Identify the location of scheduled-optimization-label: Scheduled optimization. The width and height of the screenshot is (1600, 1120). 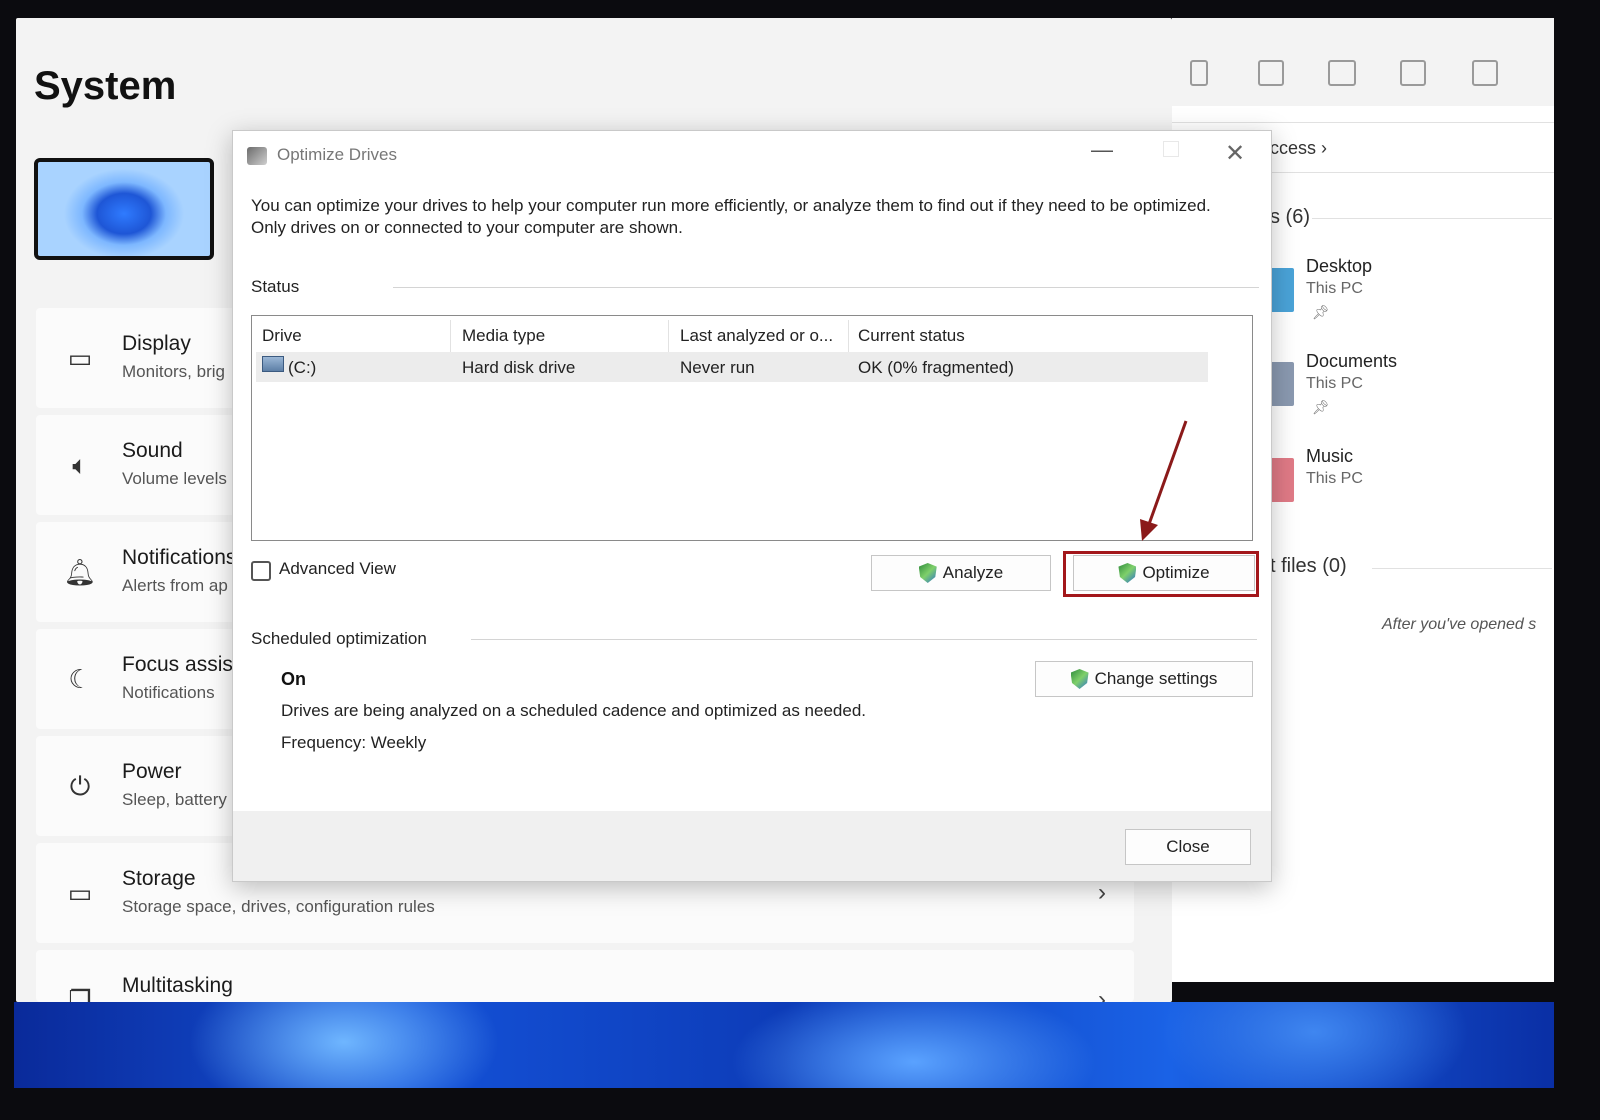
(339, 638).